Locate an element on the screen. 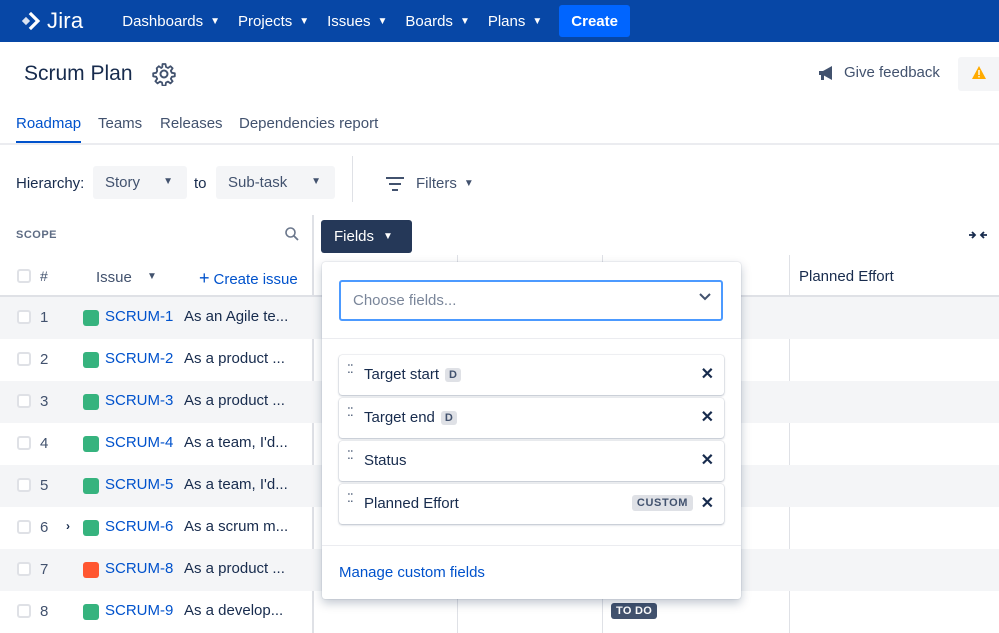 The width and height of the screenshot is (999, 633). hierarchy-from-value: Story is located at coordinates (123, 182).